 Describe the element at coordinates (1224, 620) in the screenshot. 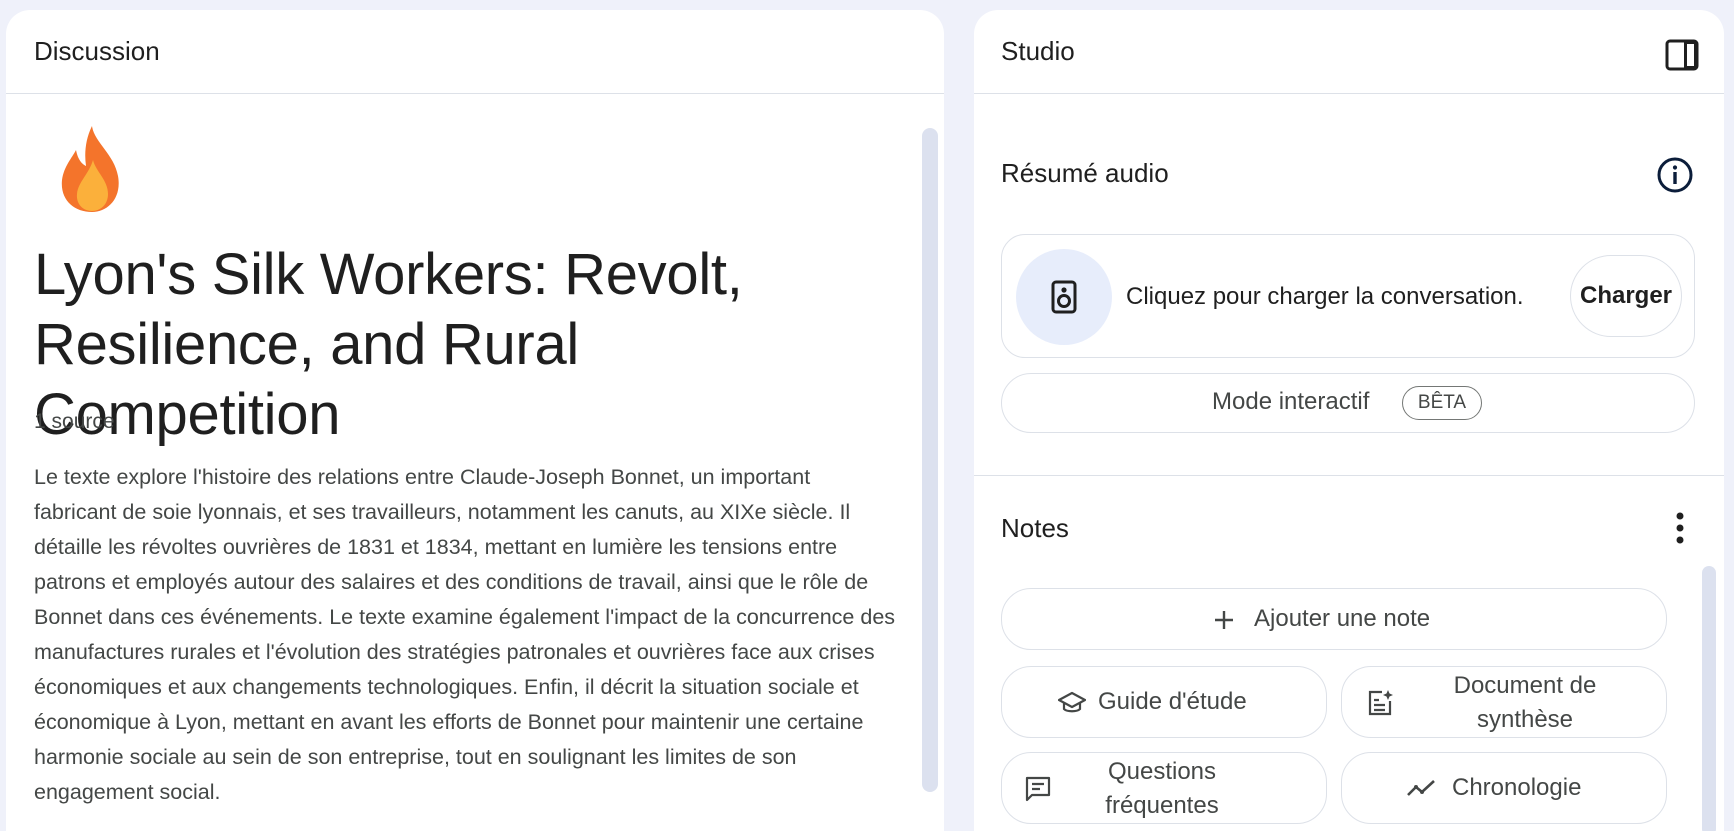

I see `plus-icon` at that location.